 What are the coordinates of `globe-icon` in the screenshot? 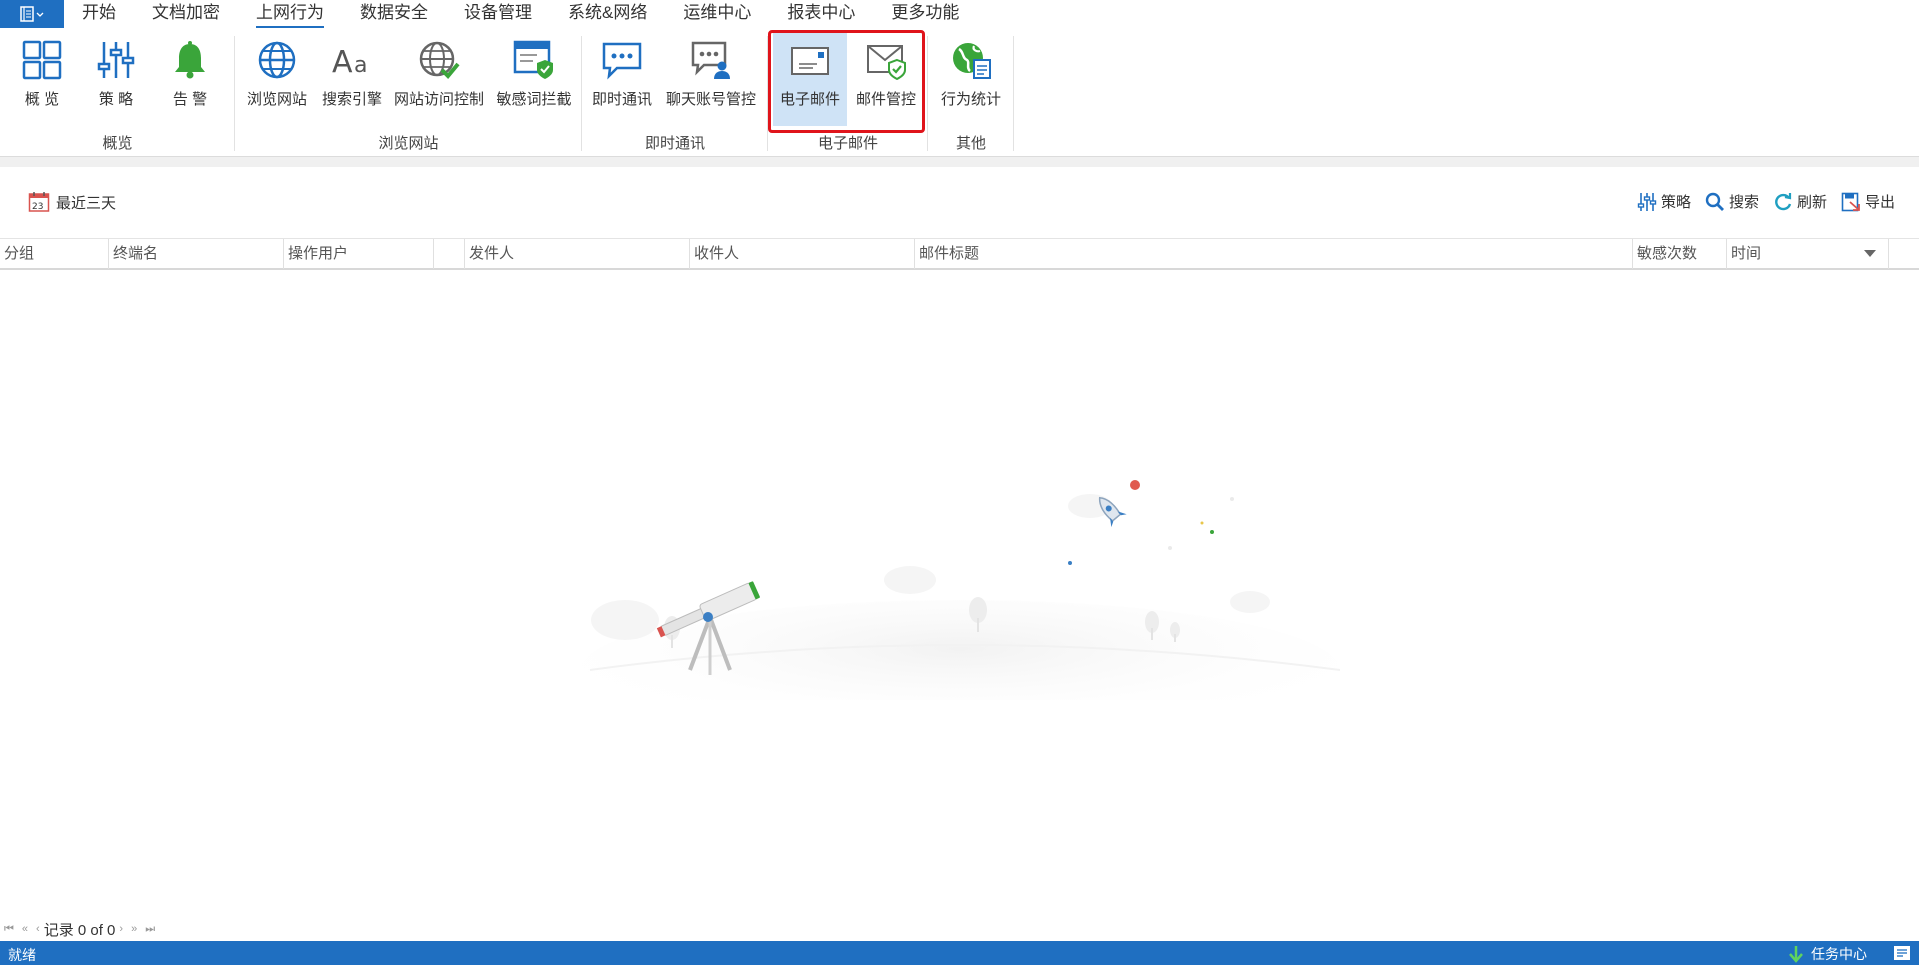 It's located at (277, 60).